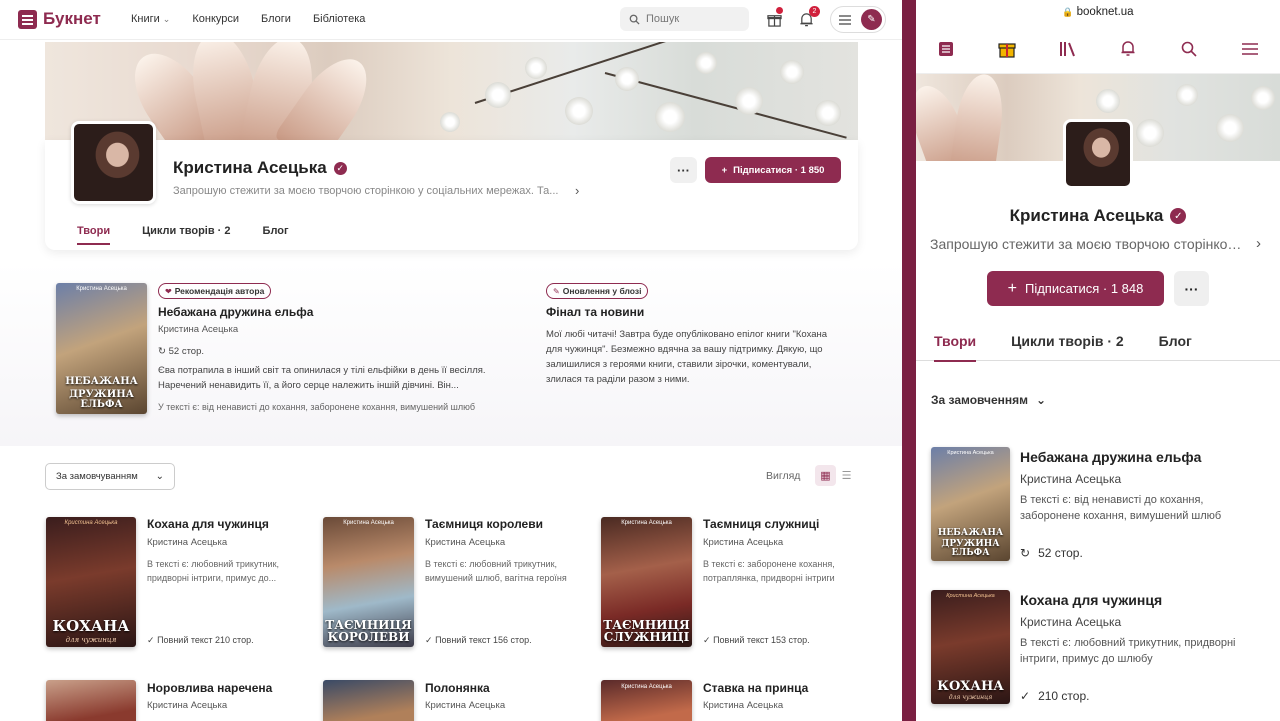 Image resolution: width=1280 pixels, height=721 pixels. What do you see at coordinates (970, 548) in the screenshot?
I see `cover-title-line-2: ДРУЖИНА ЕЛЬФА` at bounding box center [970, 548].